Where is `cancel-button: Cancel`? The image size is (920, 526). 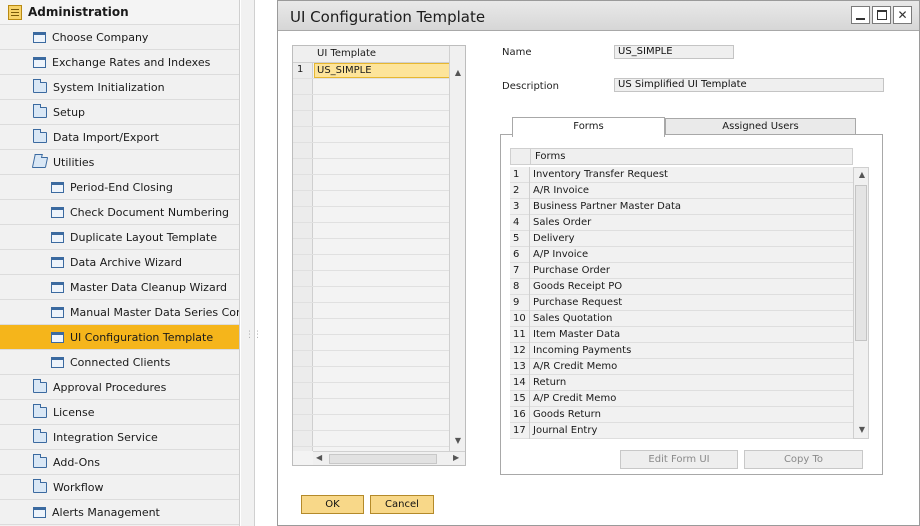 cancel-button: Cancel is located at coordinates (402, 504).